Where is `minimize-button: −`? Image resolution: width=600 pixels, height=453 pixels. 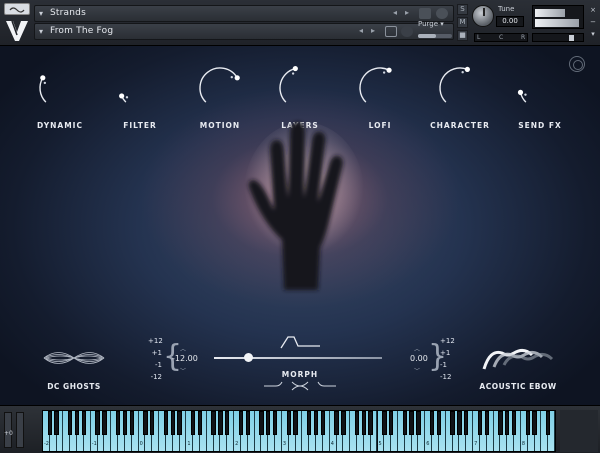 minimize-button: − is located at coordinates (593, 22).